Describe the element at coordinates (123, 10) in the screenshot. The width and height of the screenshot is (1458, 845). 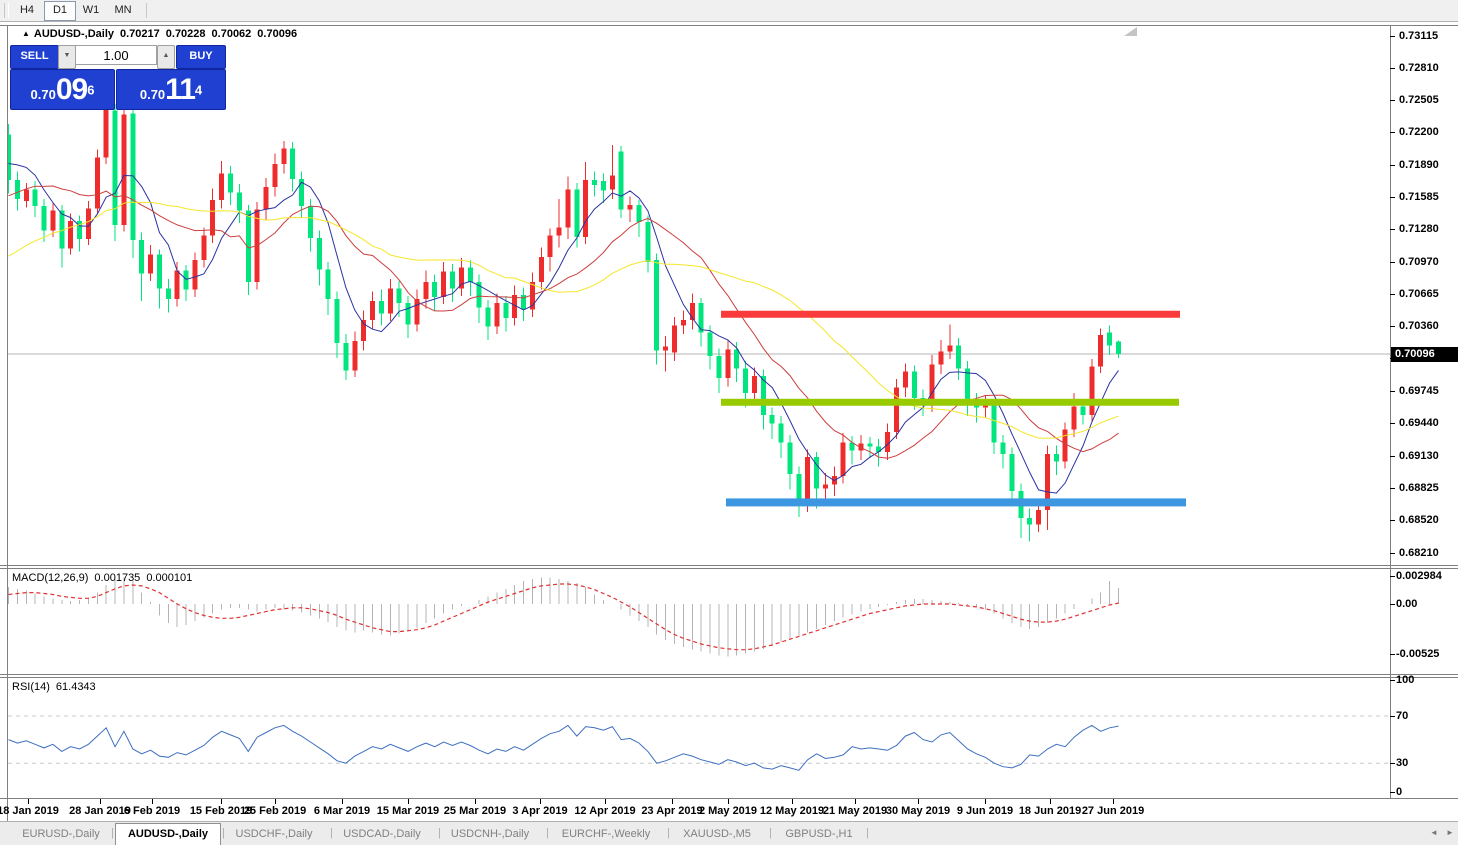
I see `timeframe-button-mn: MN` at that location.